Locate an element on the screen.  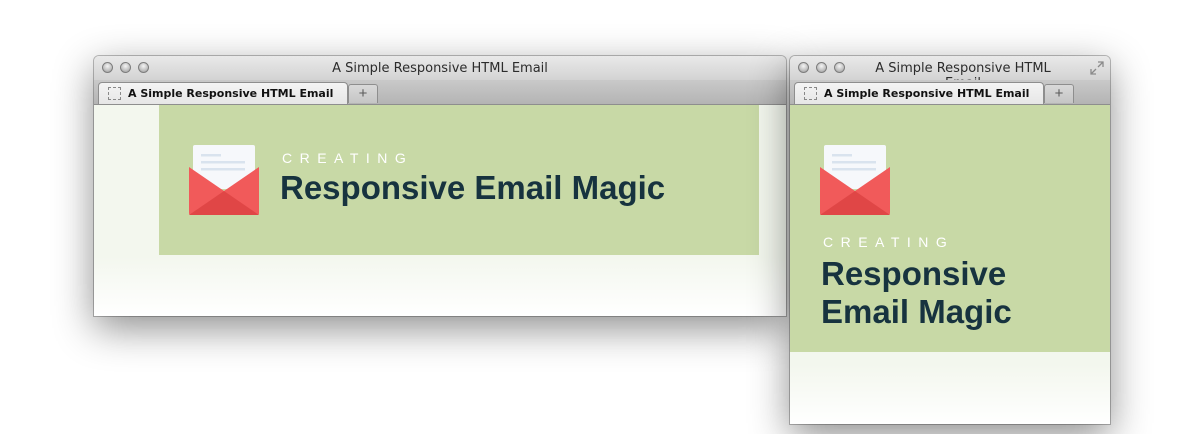
fullscreen-icon is located at coordinates (1097, 68).